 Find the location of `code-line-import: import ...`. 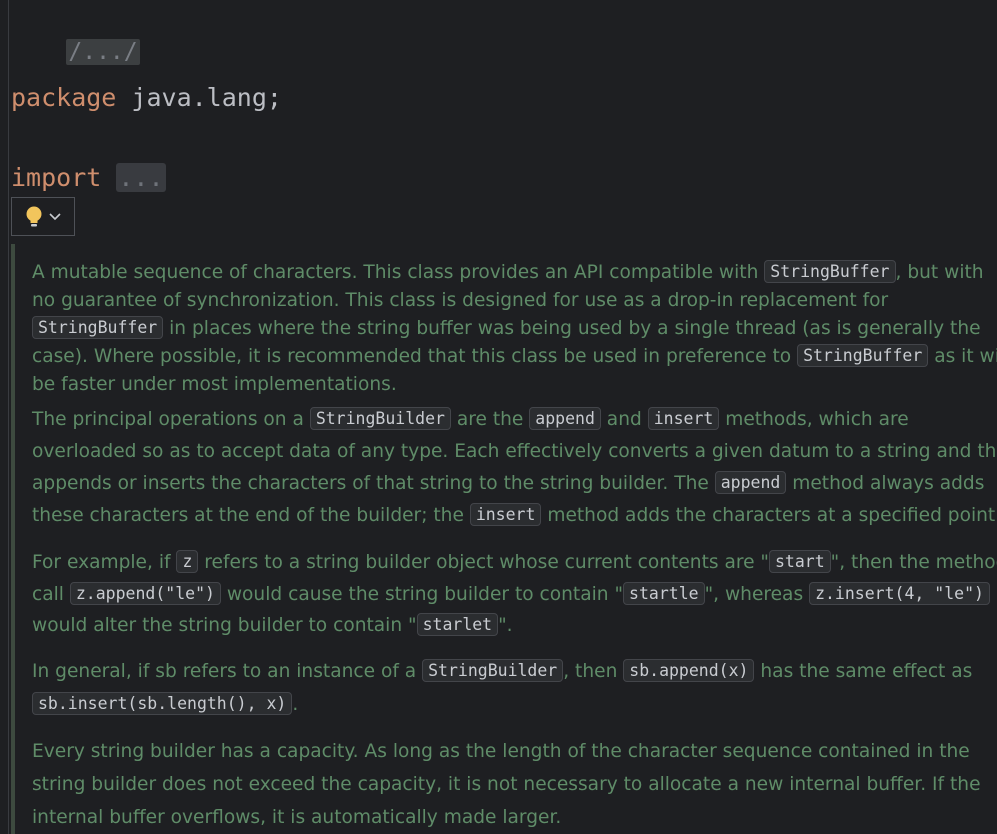

code-line-import: import ... is located at coordinates (88, 178).